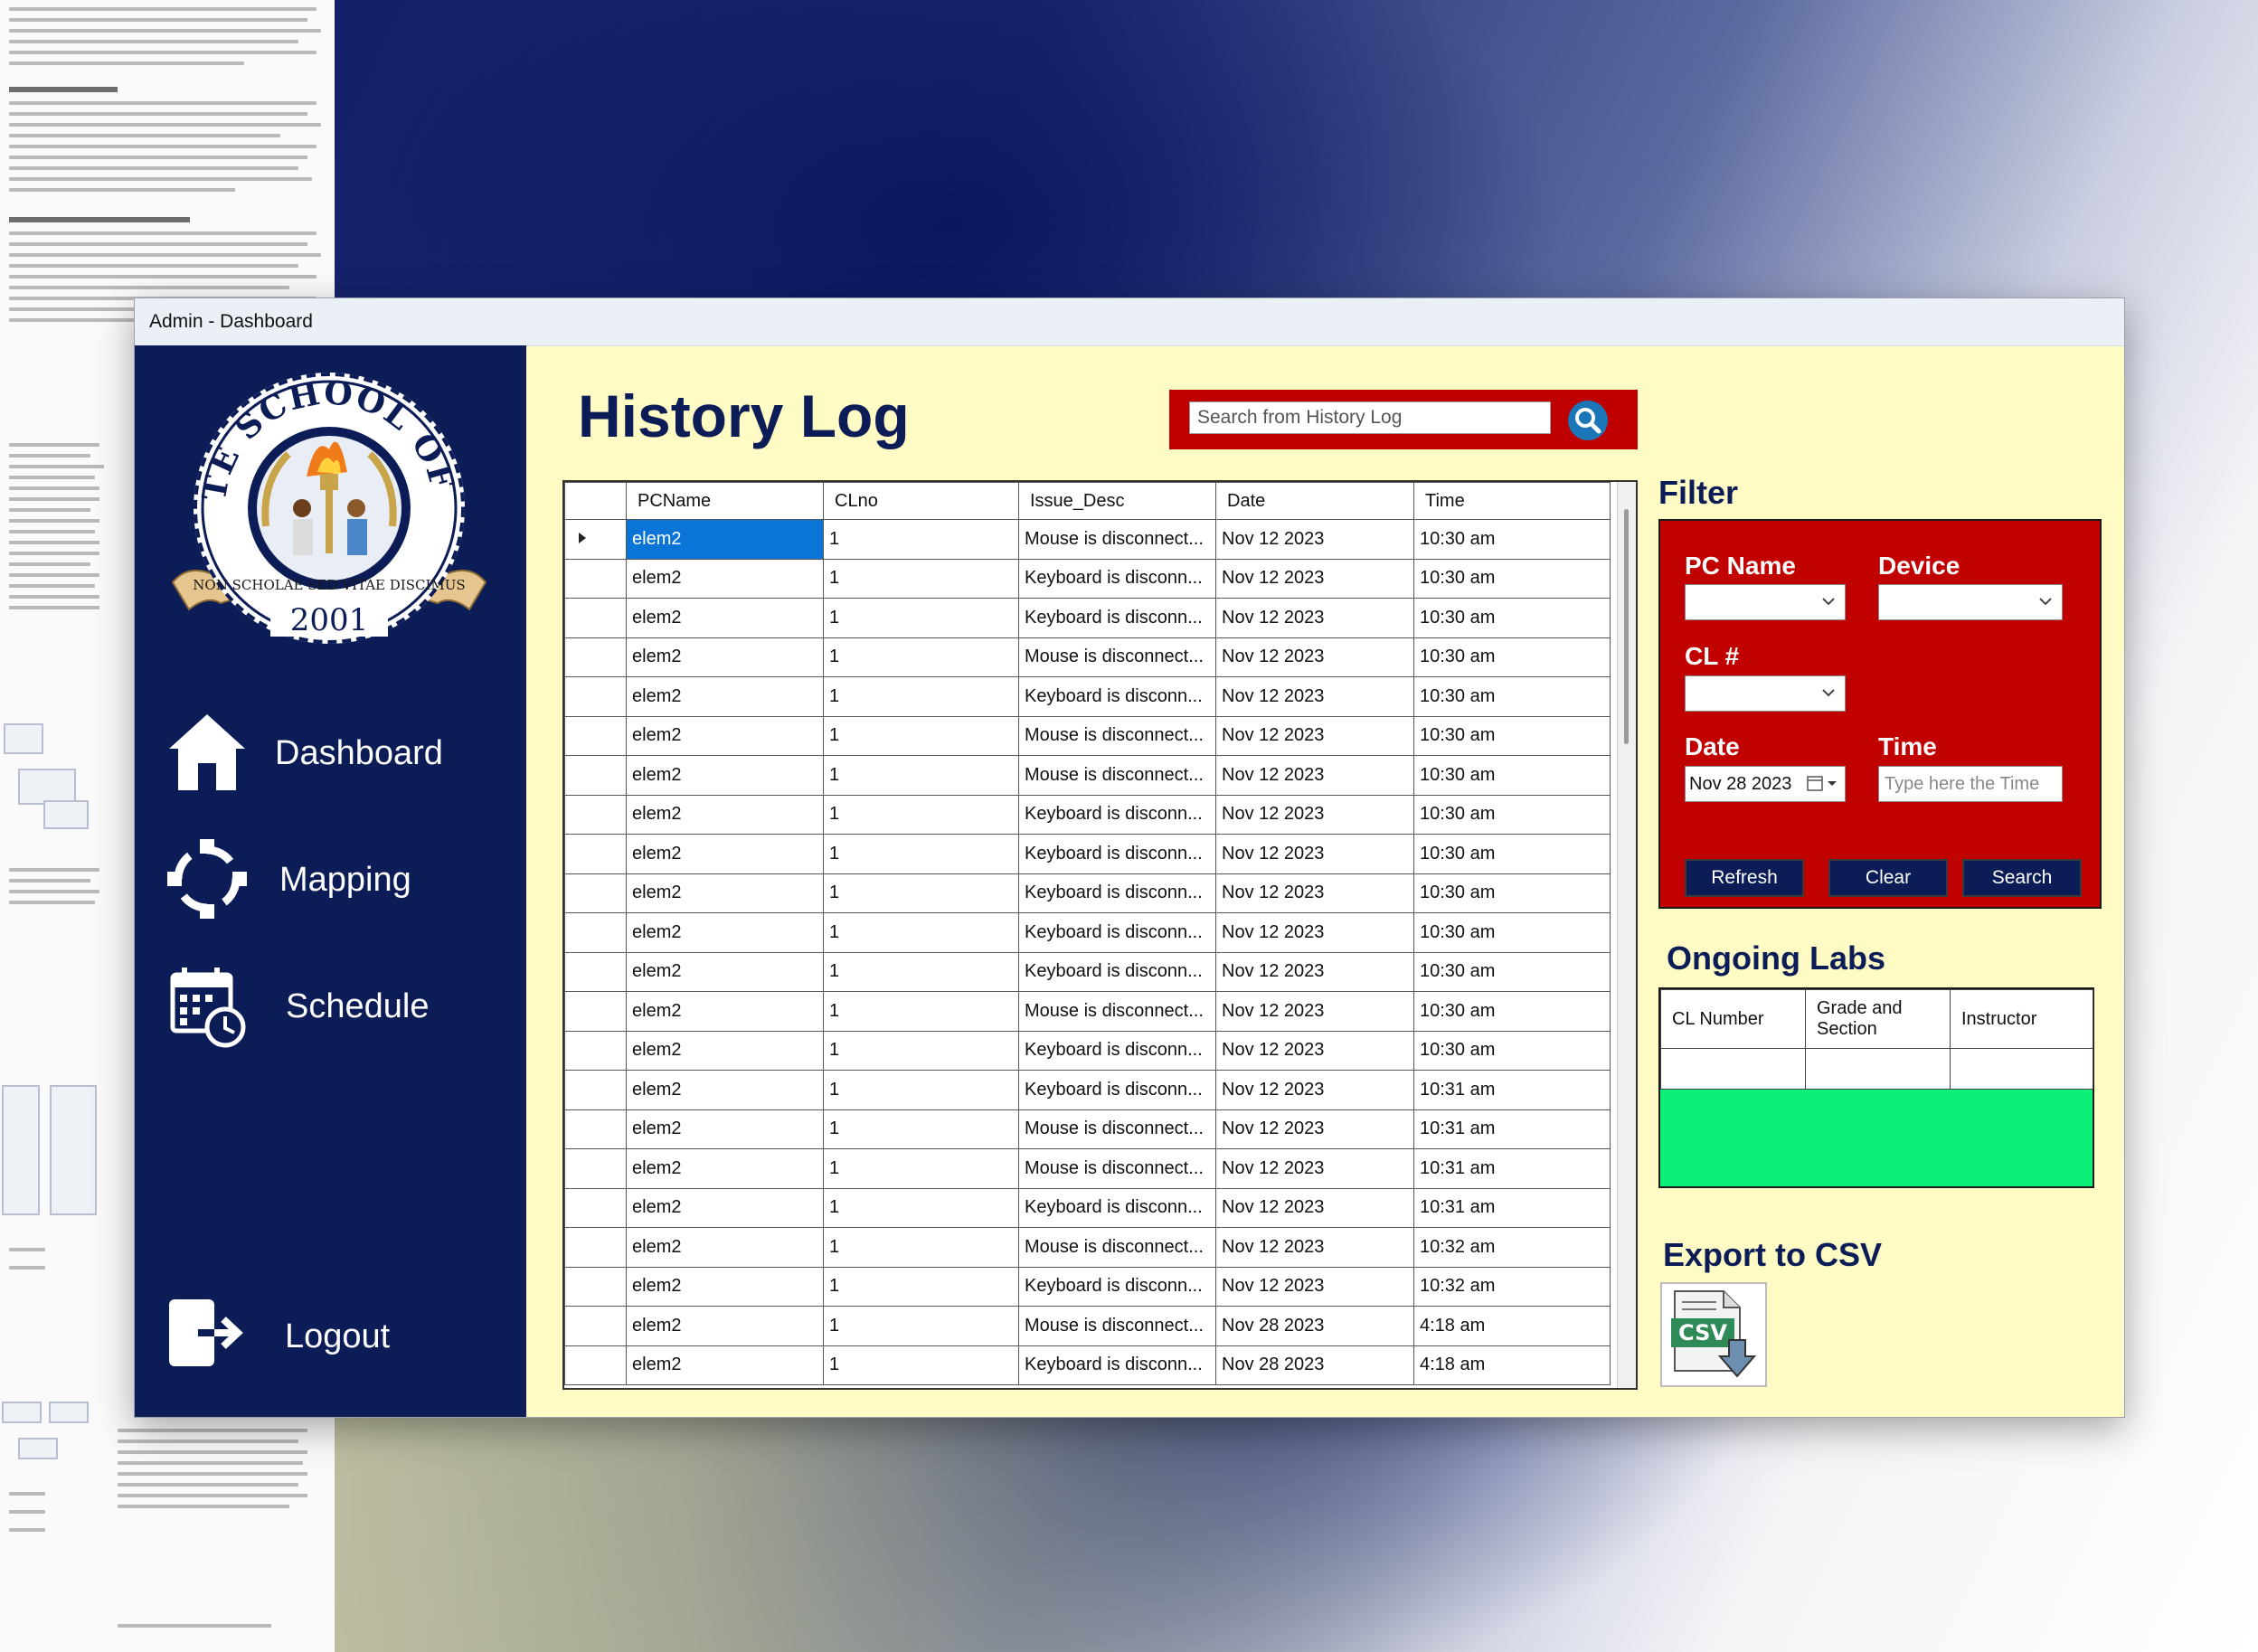  Describe the element at coordinates (1876, 1069) in the screenshot. I see `table-row` at that location.